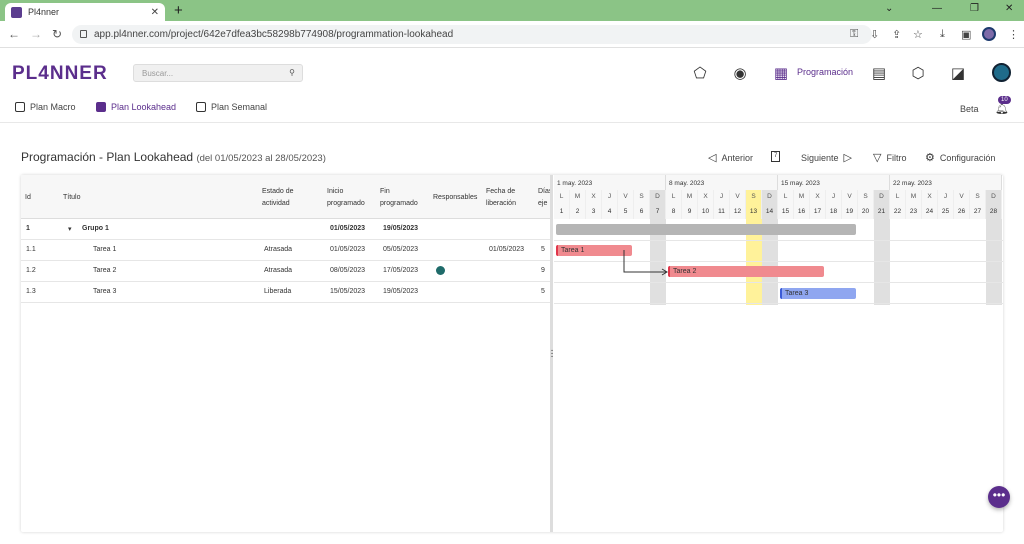 The width and height of the screenshot is (1024, 544). What do you see at coordinates (349, 198) in the screenshot?
I see `col-start: Inicio programado` at bounding box center [349, 198].